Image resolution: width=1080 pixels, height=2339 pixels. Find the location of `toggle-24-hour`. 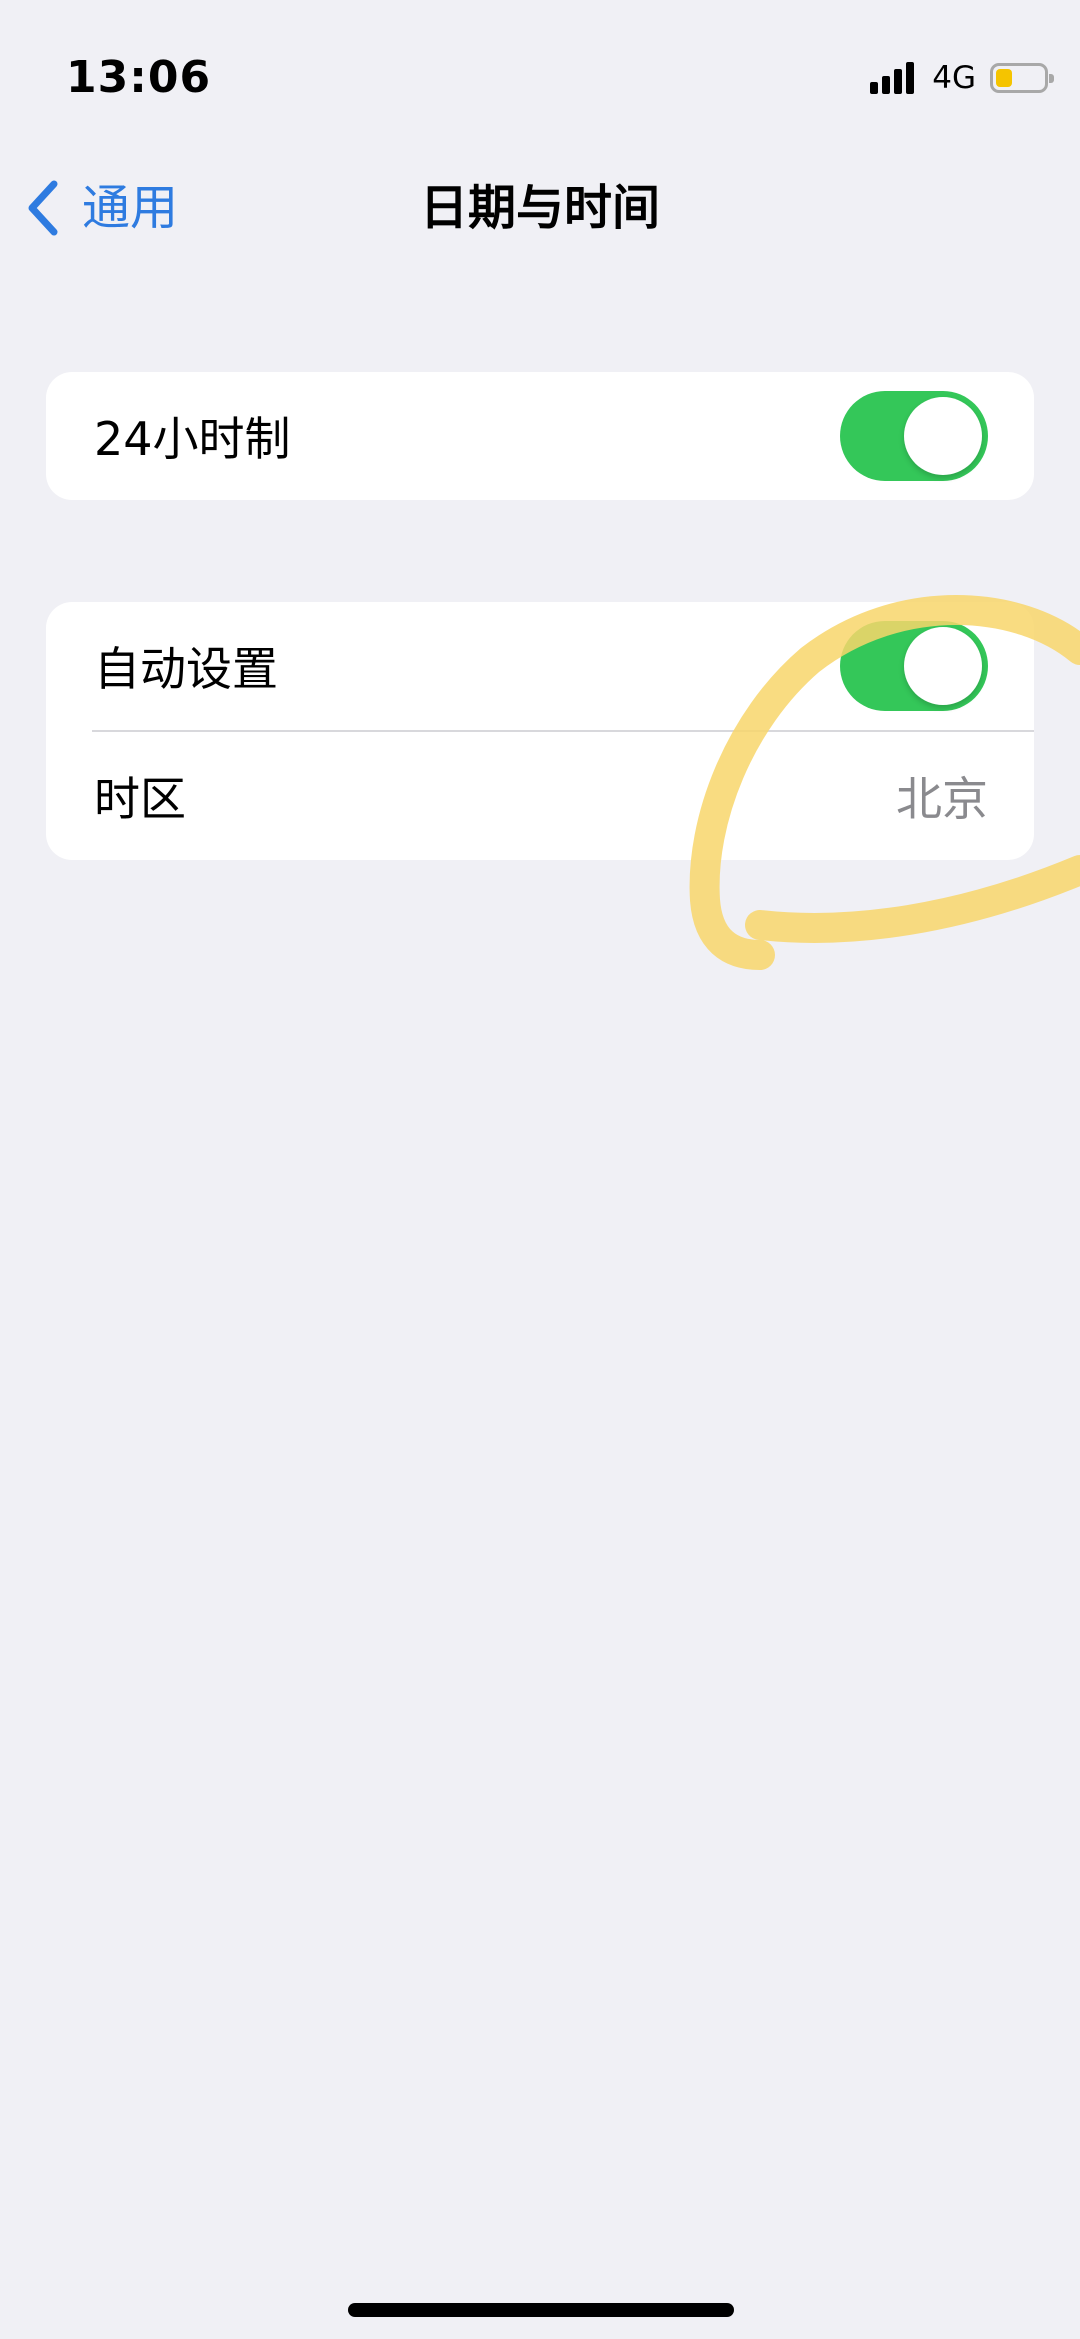

toggle-24-hour is located at coordinates (914, 436).